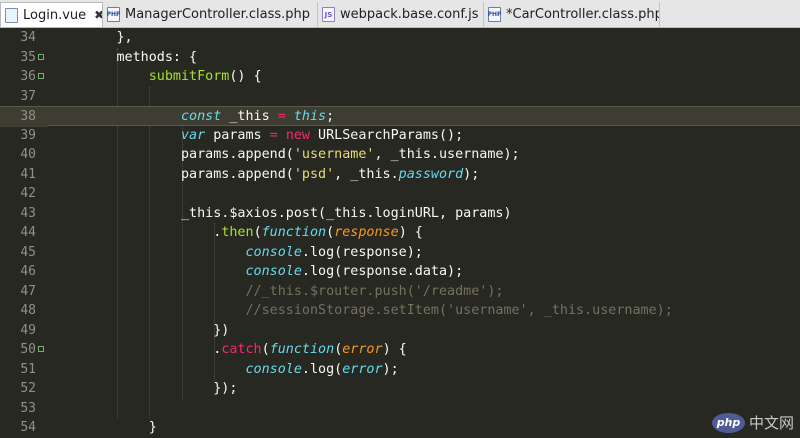 This screenshot has width=800, height=438. I want to click on code-line: 50 .catch(function(error) {, so click(400, 350).